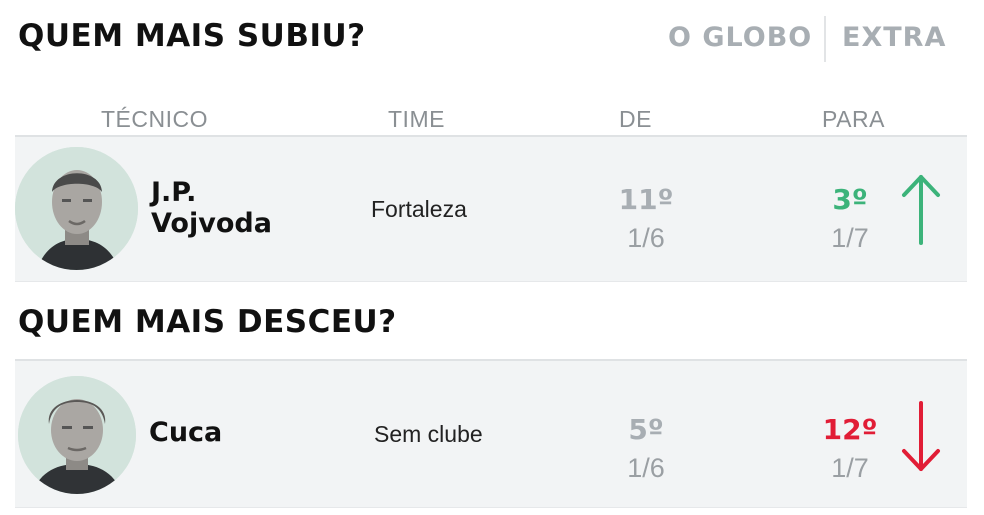 The height and width of the screenshot is (515, 984). I want to click on from-rank: 5º, so click(646, 429).